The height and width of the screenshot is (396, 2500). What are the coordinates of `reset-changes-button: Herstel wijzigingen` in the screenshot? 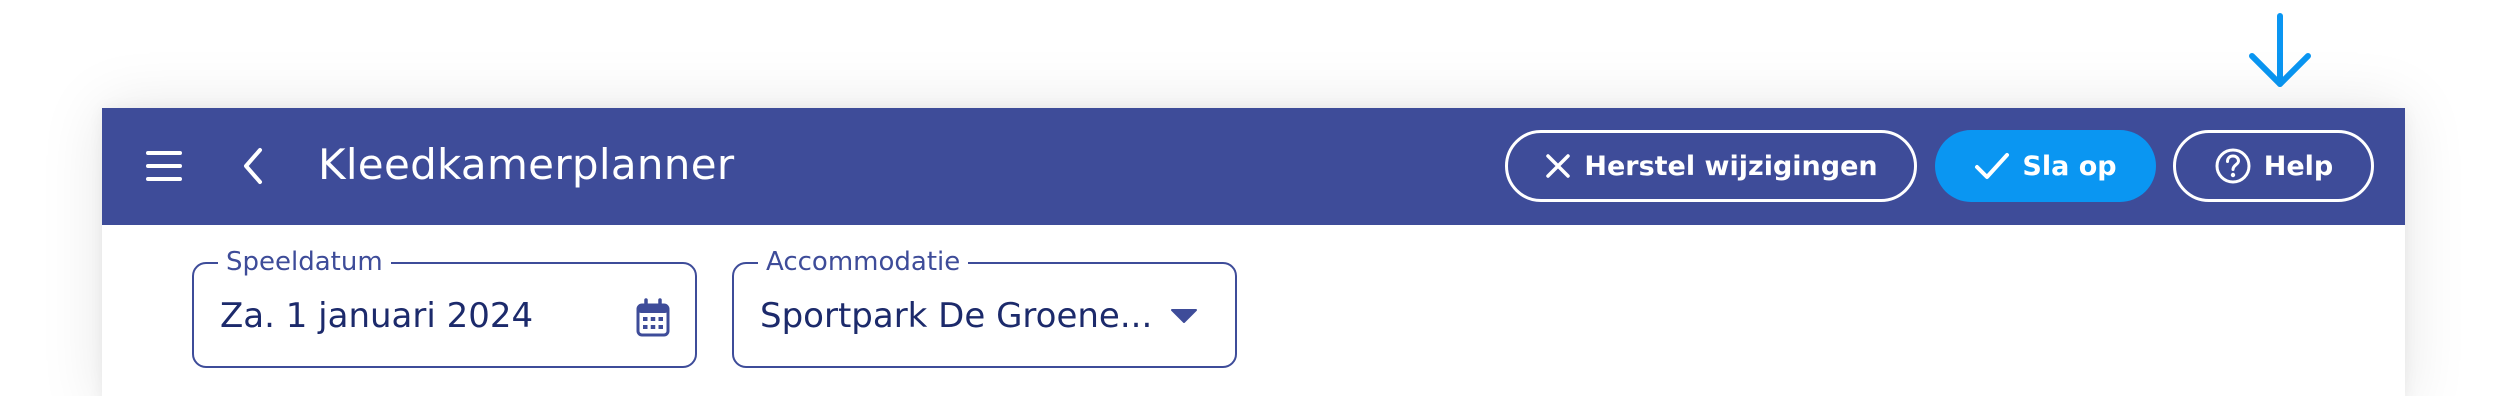 It's located at (1711, 166).